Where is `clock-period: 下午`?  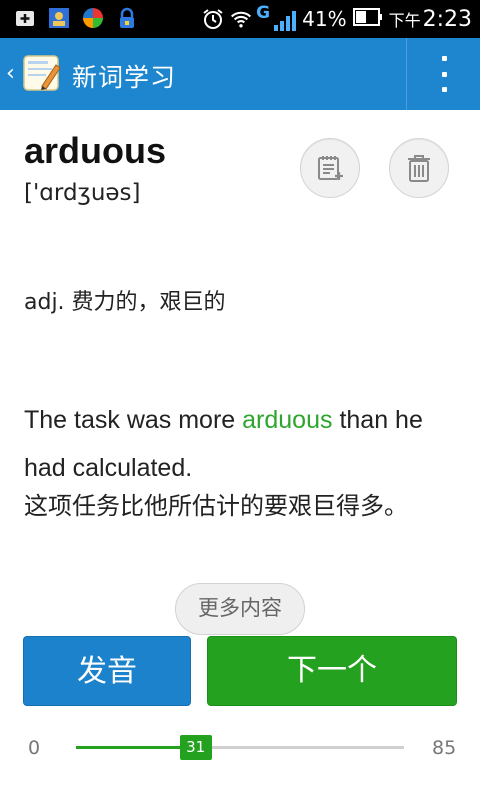
clock-period: 下午 is located at coordinates (404, 20).